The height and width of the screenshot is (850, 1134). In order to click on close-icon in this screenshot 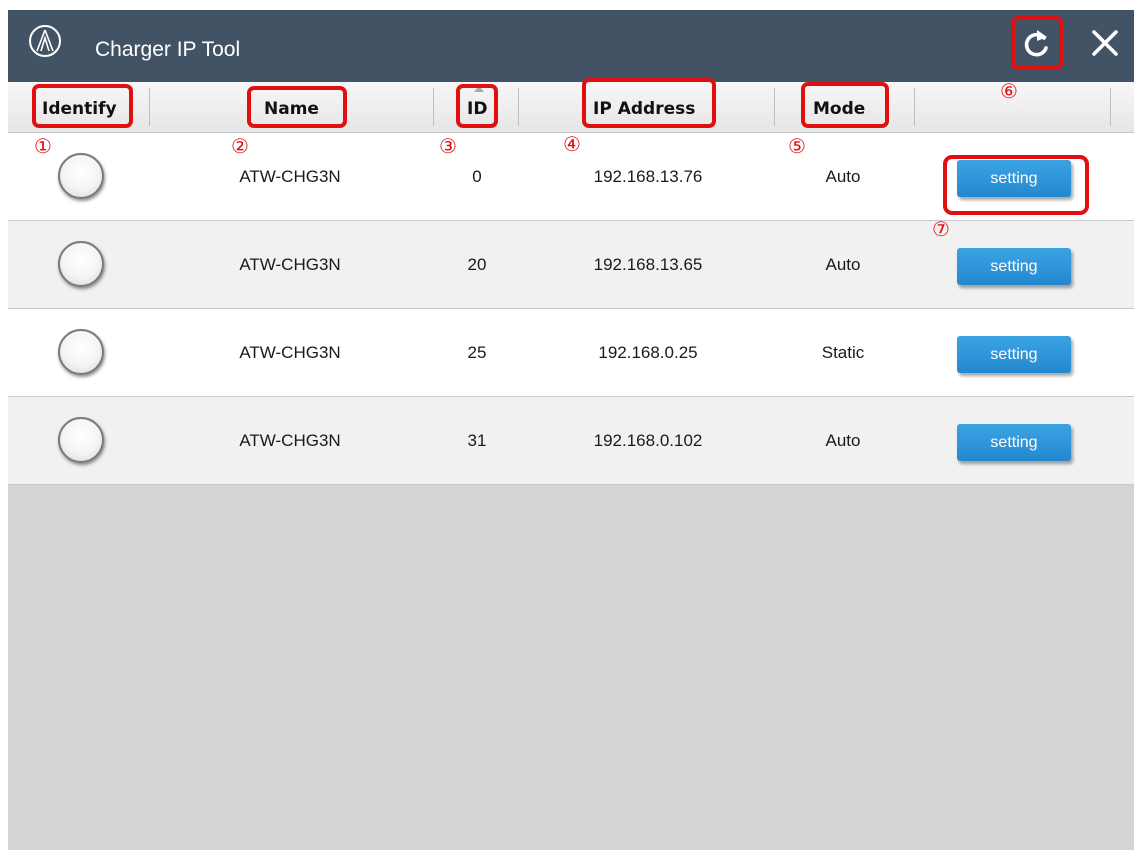, I will do `click(1105, 43)`.